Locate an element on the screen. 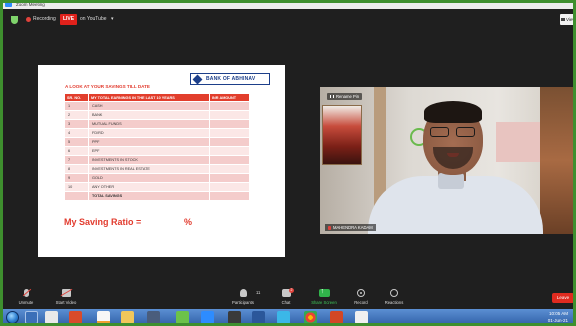  logo-text: BANK OF ABHINAV is located at coordinates (231, 79).